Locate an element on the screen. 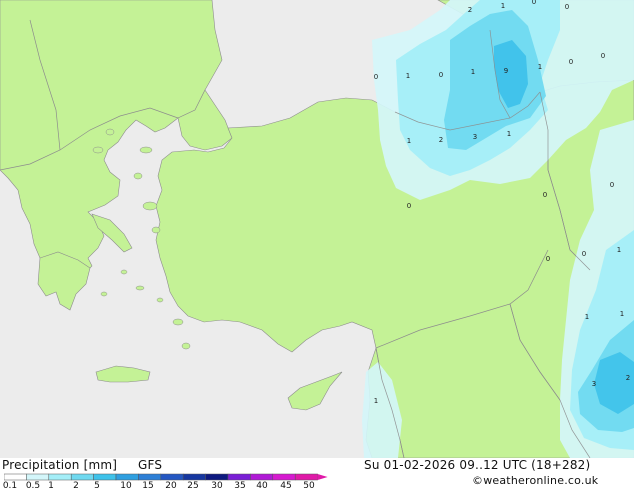  credit-link: ©weatheronline.co.uk is located at coordinates (535, 480).